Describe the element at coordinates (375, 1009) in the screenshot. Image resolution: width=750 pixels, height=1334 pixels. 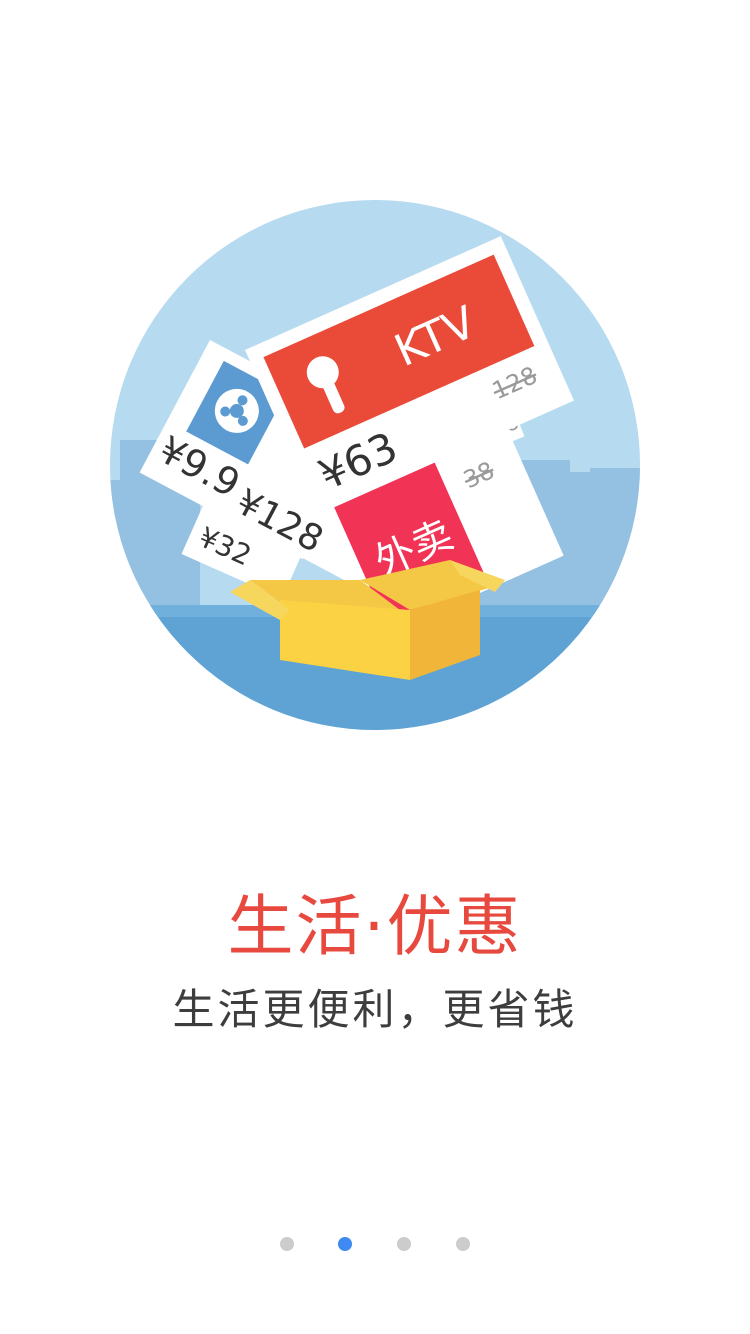
I see `page-subtitle: 生活更便利，更省钱` at that location.